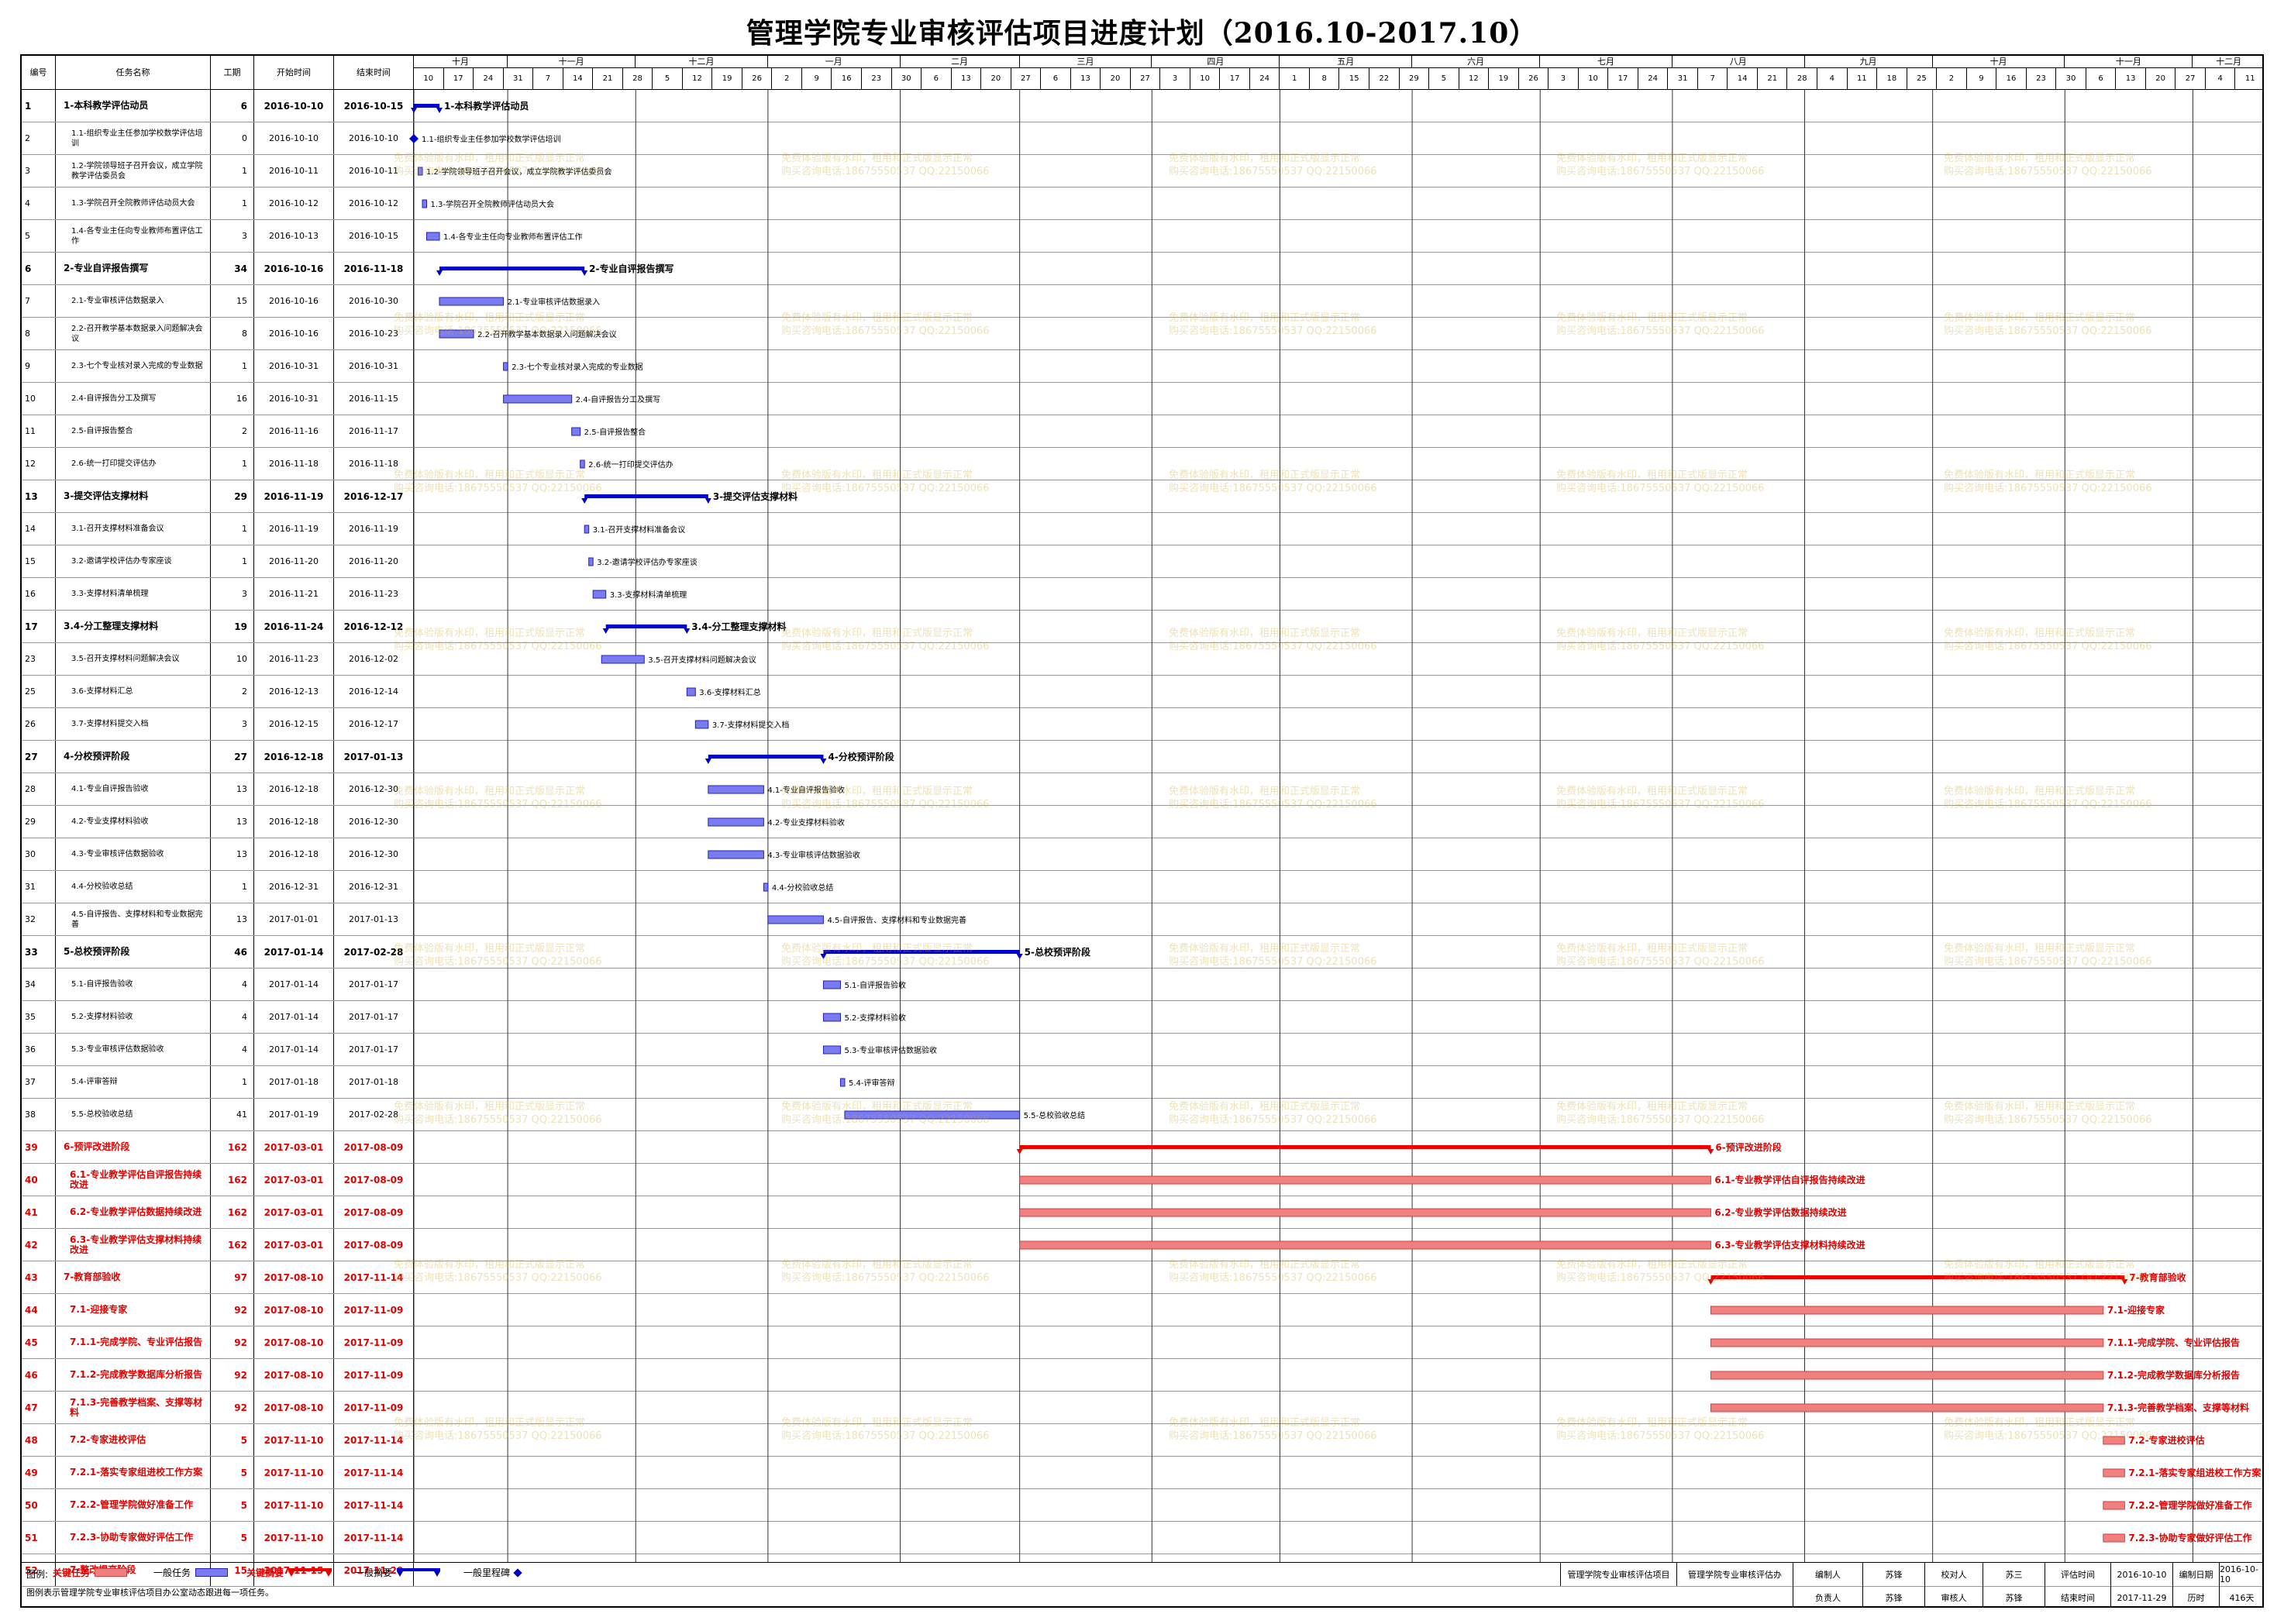  What do you see at coordinates (2189, 1505) in the screenshot?
I see `task-label: 7.2.2-管理学院做好准备工作` at bounding box center [2189, 1505].